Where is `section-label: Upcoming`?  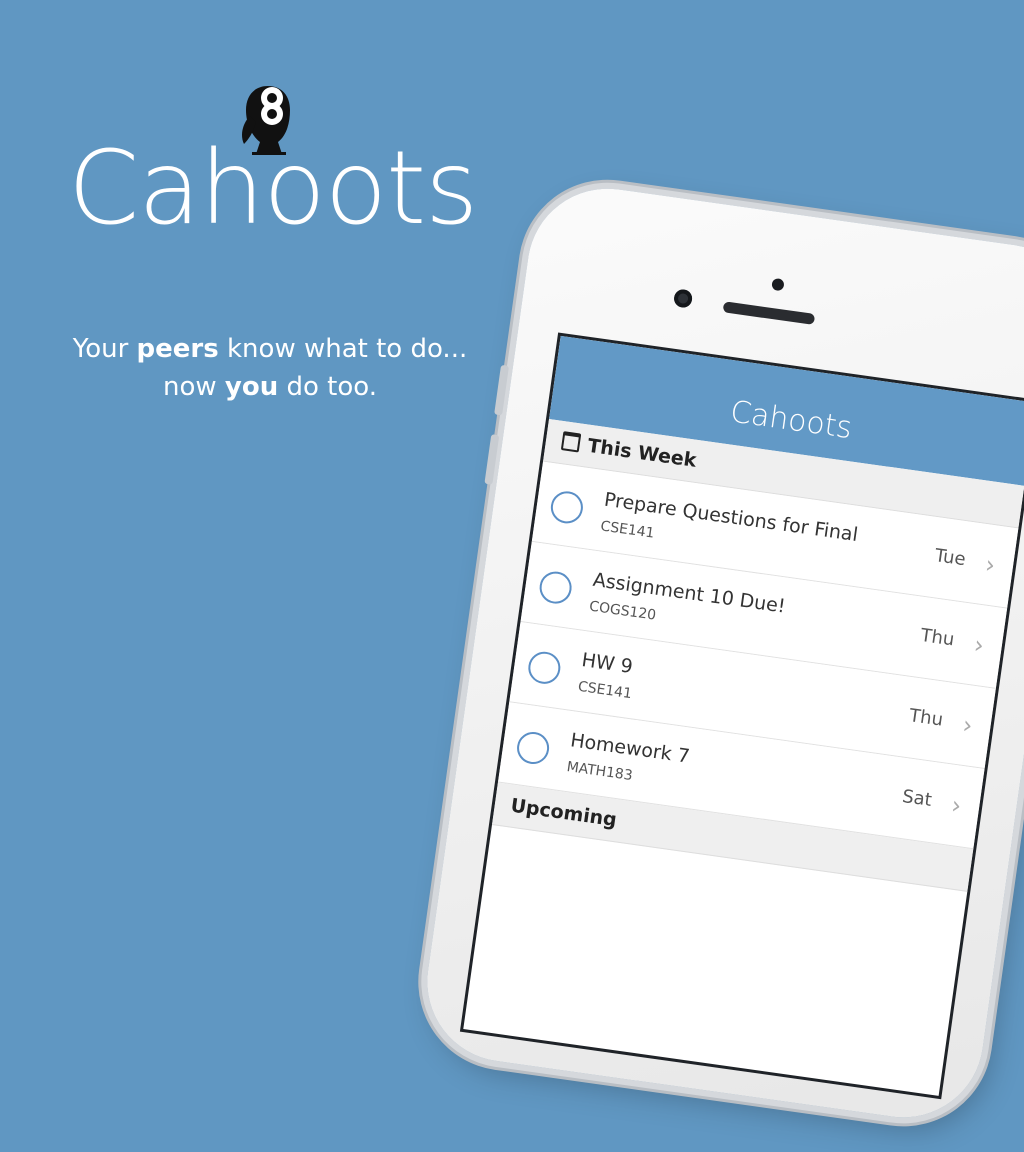 section-label: Upcoming is located at coordinates (564, 813).